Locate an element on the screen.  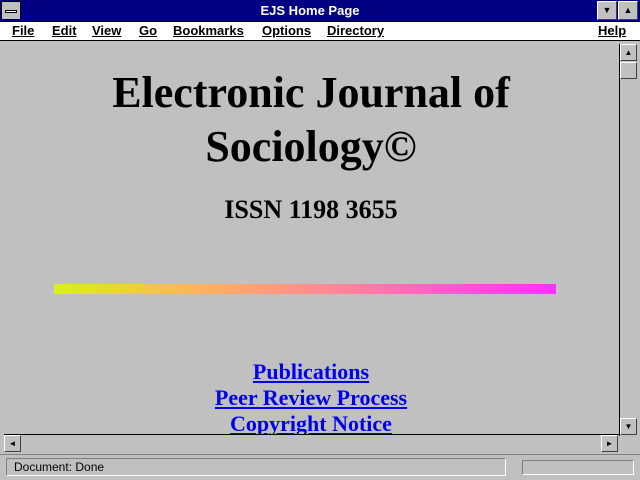
menu-view: View is located at coordinates (106, 31).